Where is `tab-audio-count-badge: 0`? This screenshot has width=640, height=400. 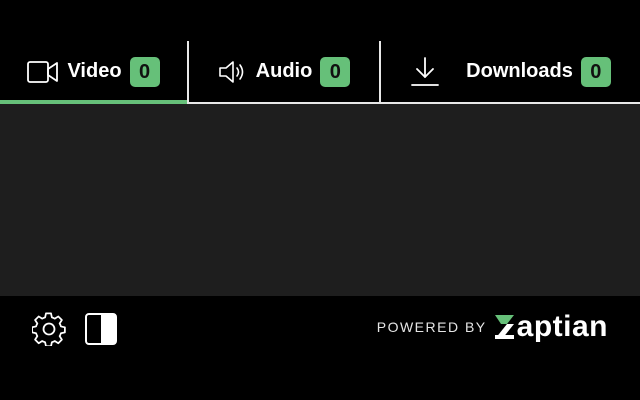
tab-audio-count-badge: 0 is located at coordinates (335, 71).